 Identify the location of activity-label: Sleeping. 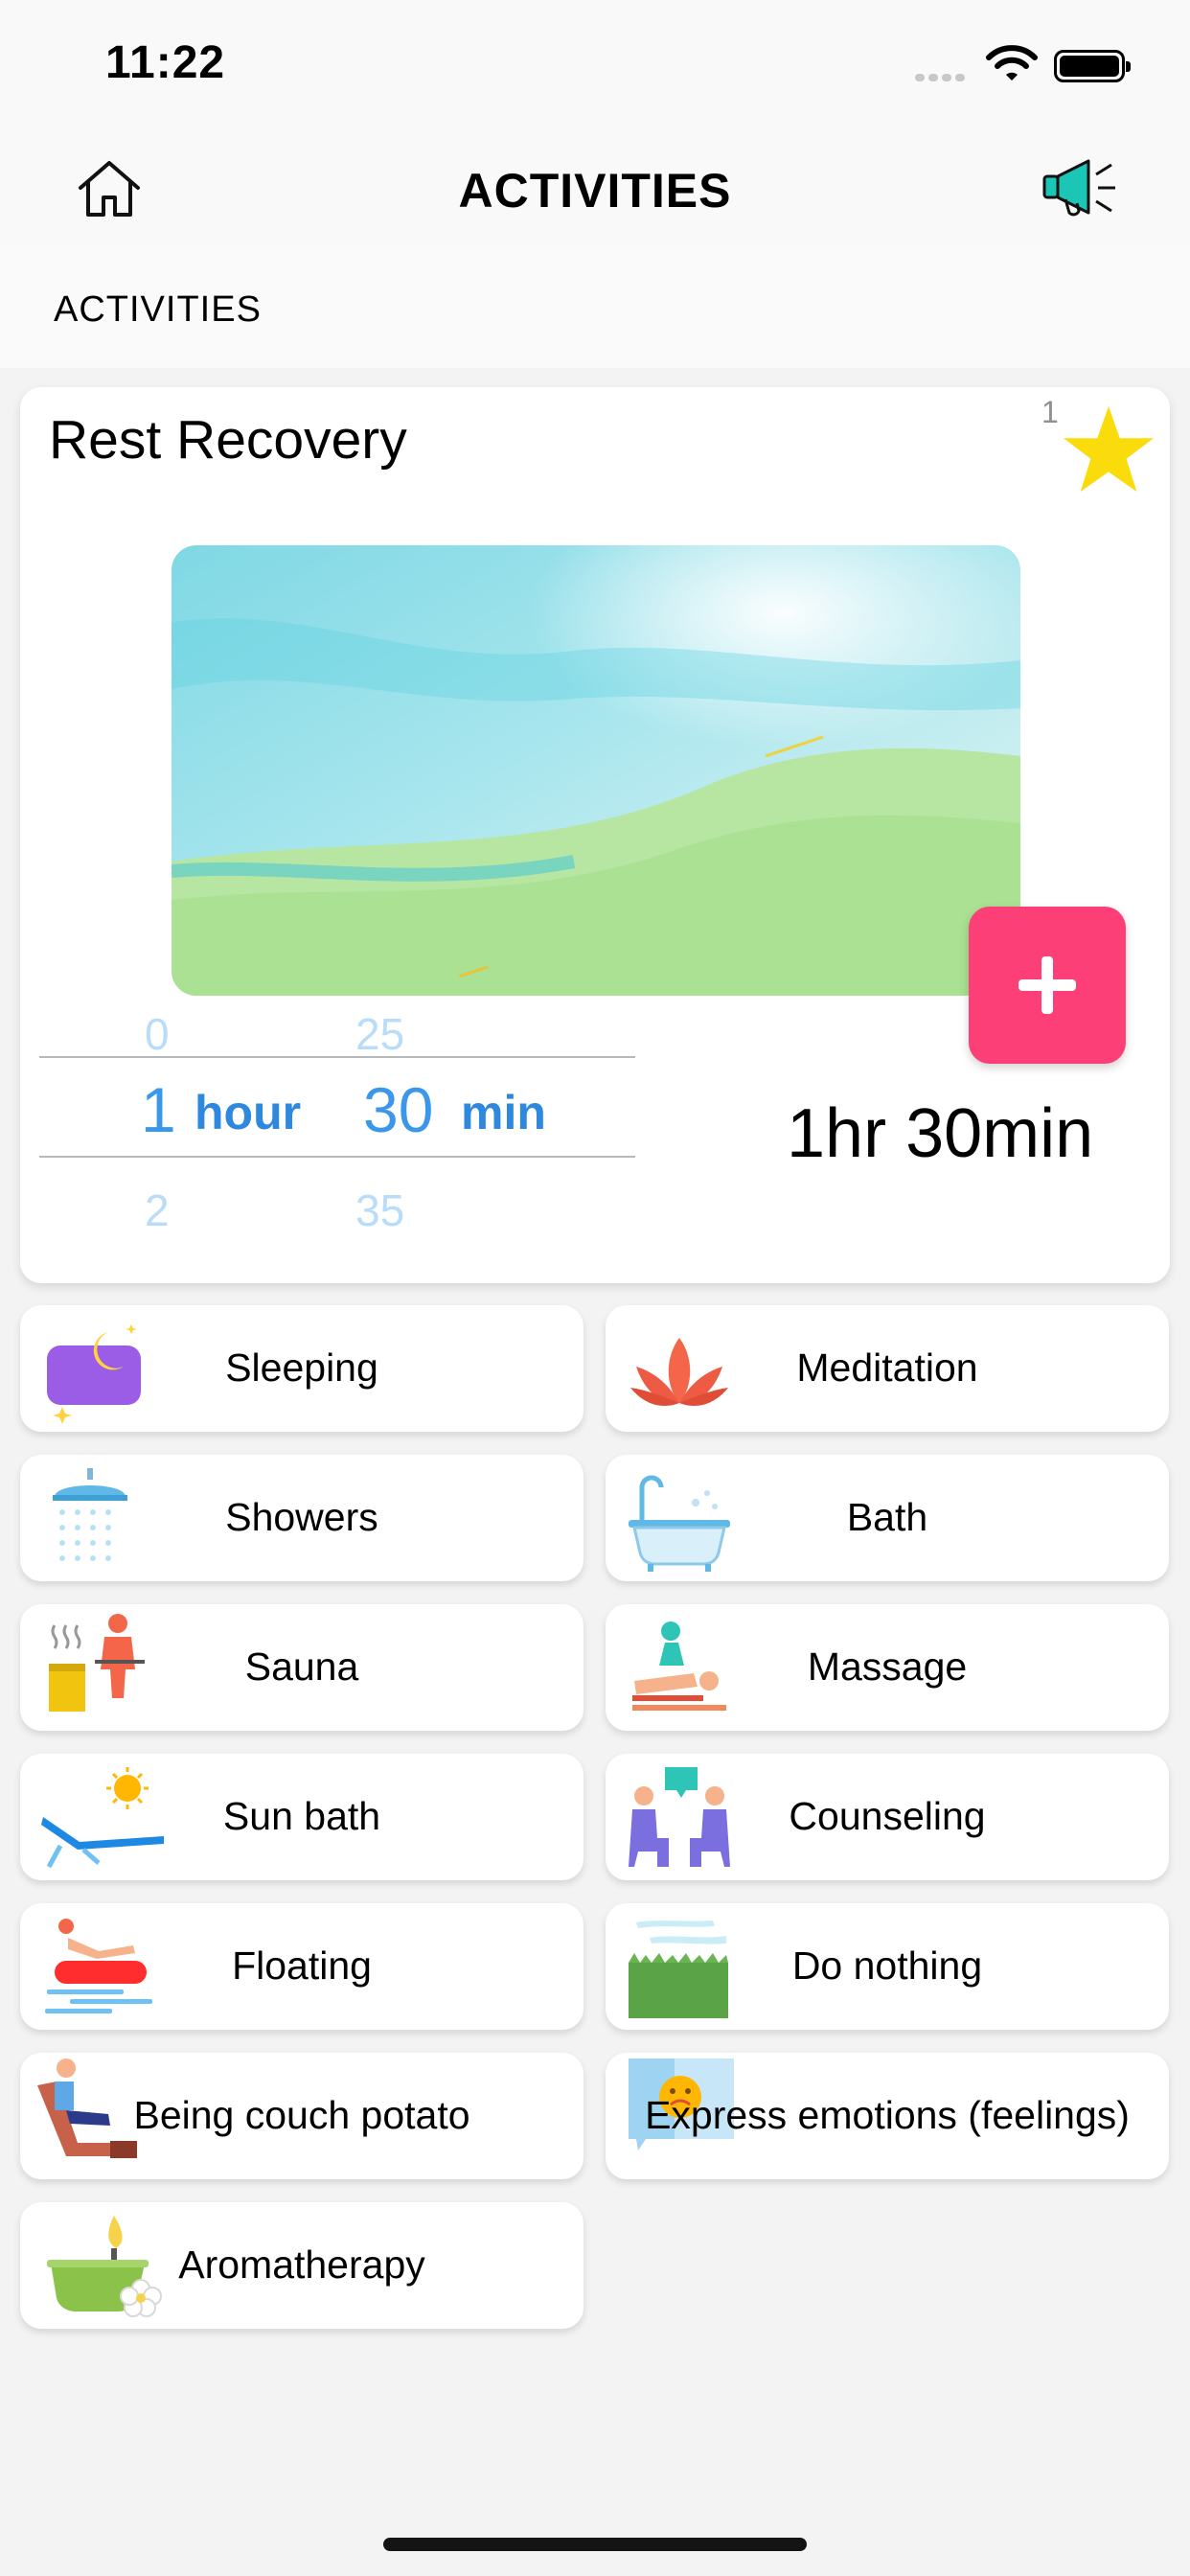
(302, 1368).